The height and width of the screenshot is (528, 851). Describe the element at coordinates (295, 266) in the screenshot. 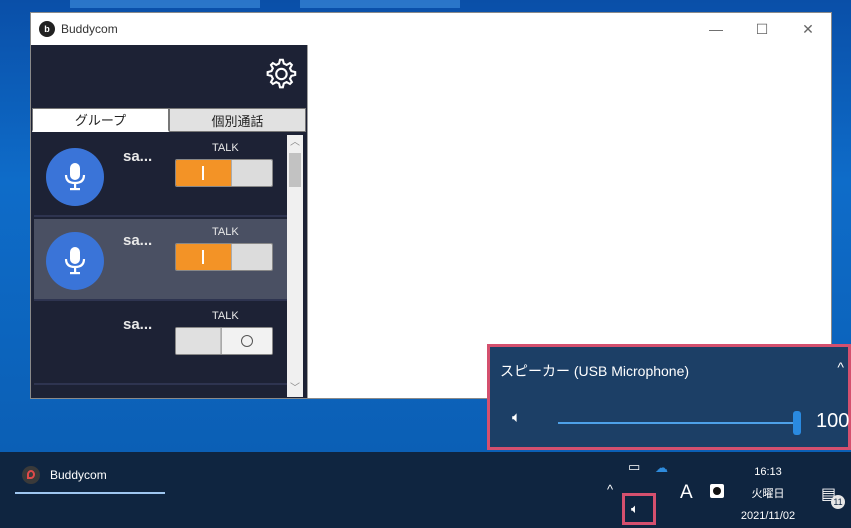

I see `list-scrollbar: ︿ ﹀` at that location.